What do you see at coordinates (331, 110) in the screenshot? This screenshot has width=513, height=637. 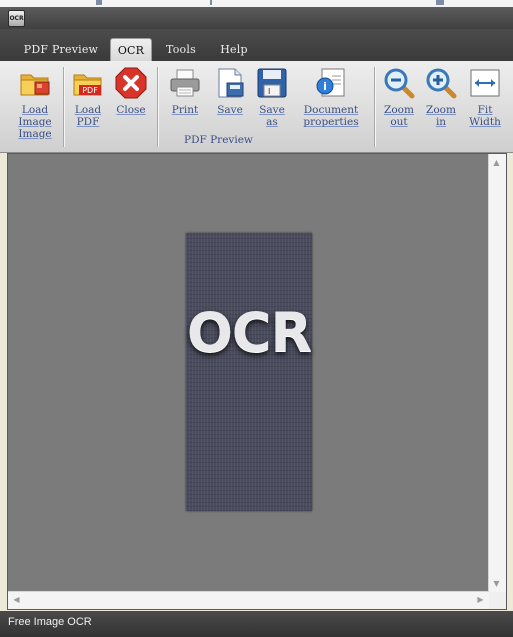 I see `document-properties-label-1: Document` at bounding box center [331, 110].